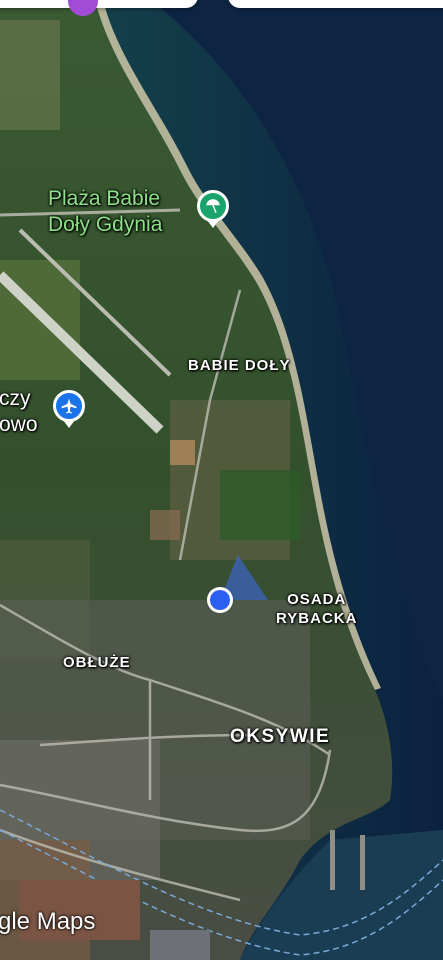 Image resolution: width=443 pixels, height=960 pixels. I want to click on place-label-babie-doly: BABIE DOŁY, so click(239, 365).